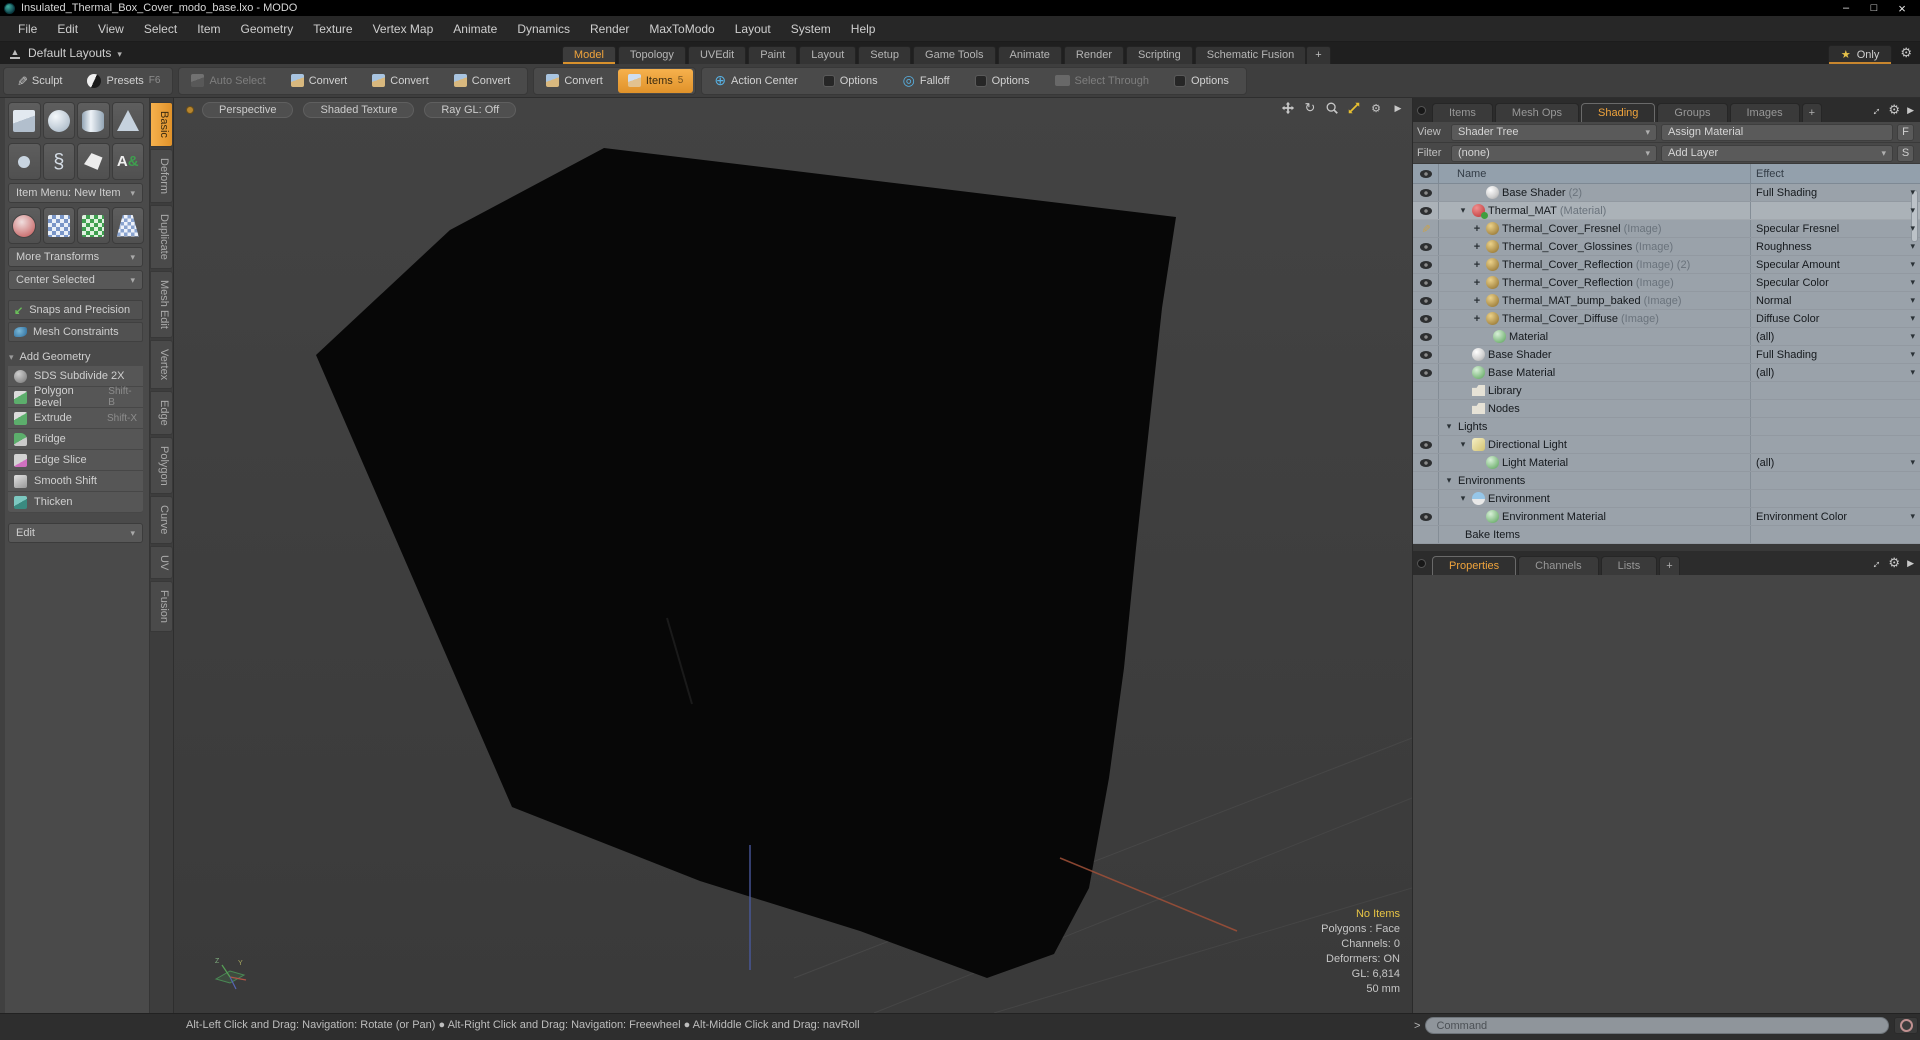 This screenshot has height=1040, width=1920. I want to click on effect-cell: Normal, so click(1835, 300).